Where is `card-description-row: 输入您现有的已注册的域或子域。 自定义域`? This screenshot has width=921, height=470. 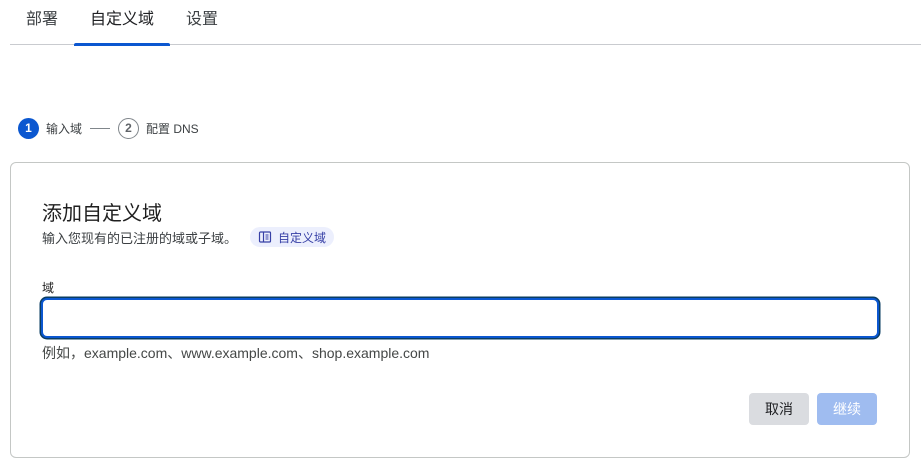
card-description-row: 输入您现有的已注册的域或子域。 自定义域 is located at coordinates (188, 237).